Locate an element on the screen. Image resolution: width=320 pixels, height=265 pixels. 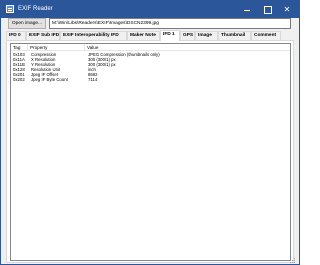
tag-cell: 0x202 is located at coordinates (19, 79).